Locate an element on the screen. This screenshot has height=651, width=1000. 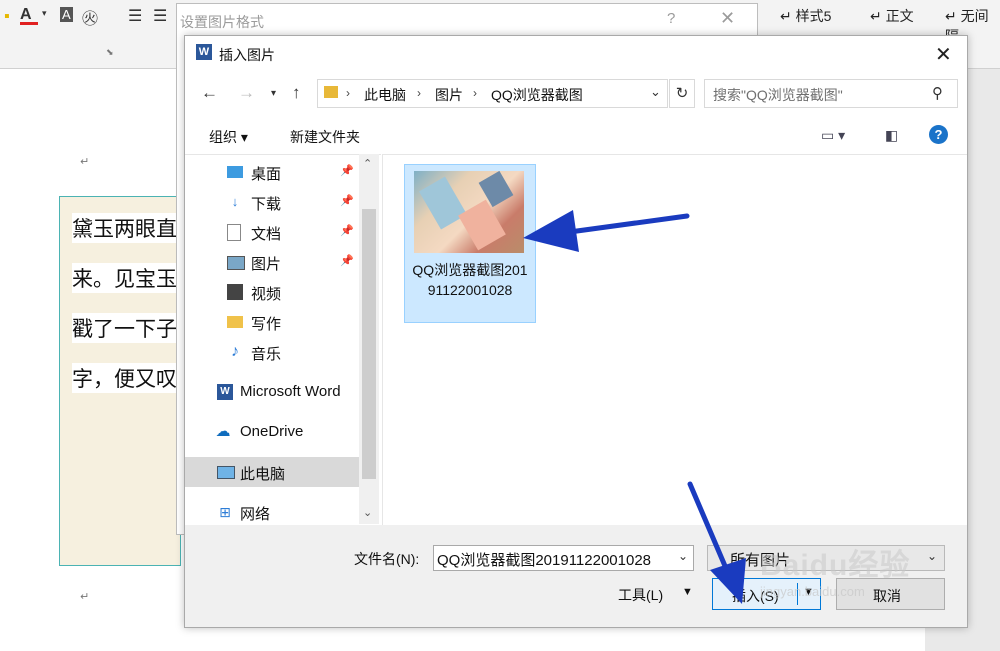
annotation-arrow-insert is located at coordinates (716, 542).